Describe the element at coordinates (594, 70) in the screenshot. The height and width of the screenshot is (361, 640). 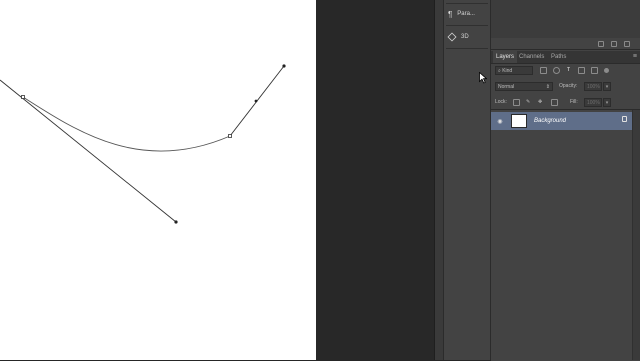
I see `filter-smart-object-icon` at that location.